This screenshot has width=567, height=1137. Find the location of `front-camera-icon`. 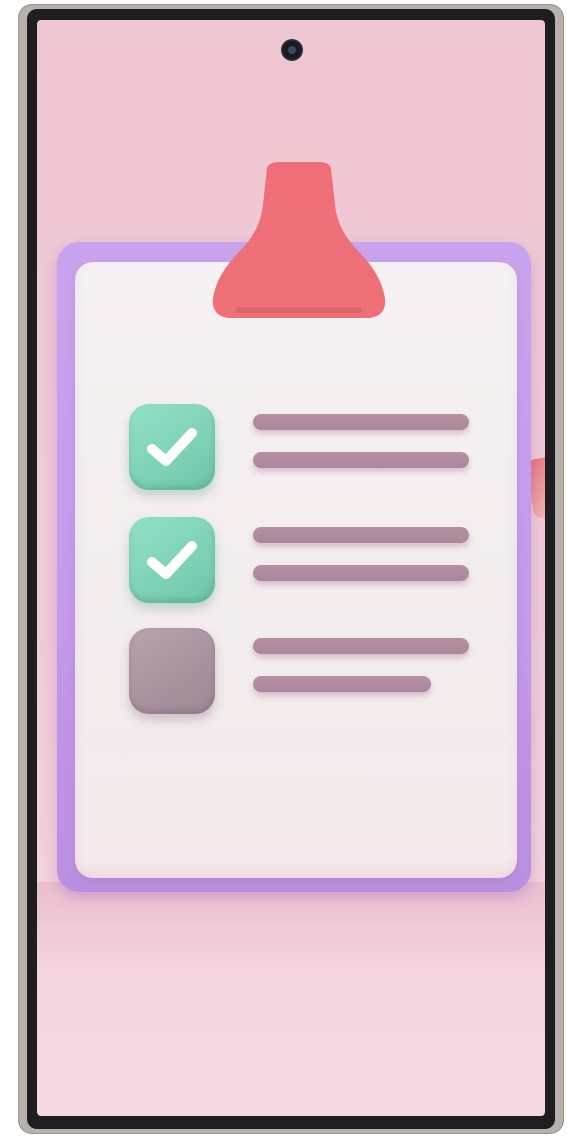

front-camera-icon is located at coordinates (292, 50).